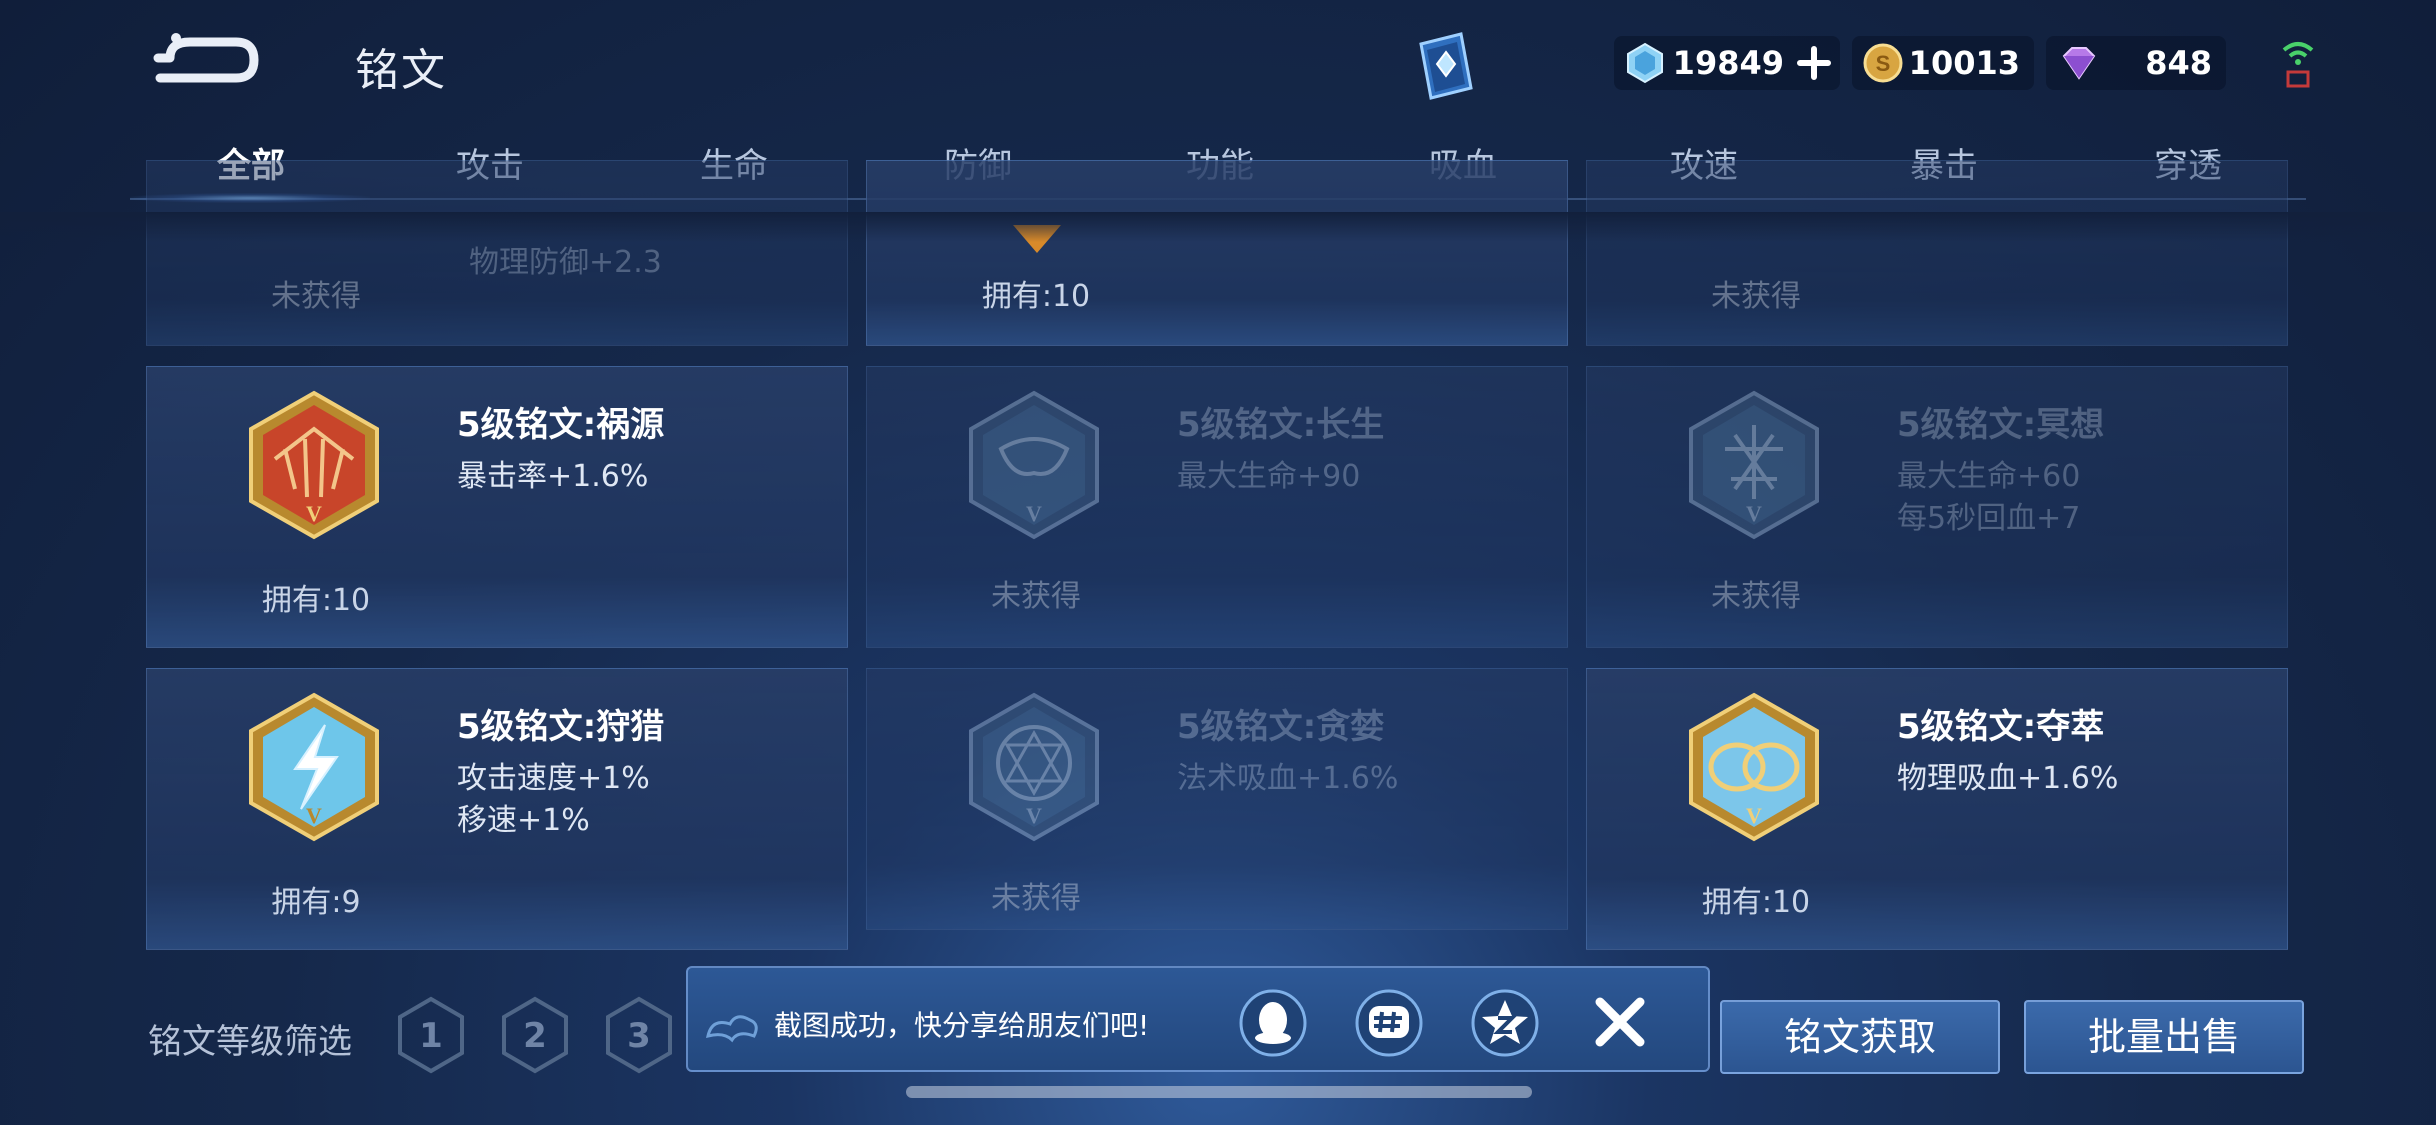 Image resolution: width=2436 pixels, height=1125 pixels. Describe the element at coordinates (553, 476) in the screenshot. I see `card-attr: 暴击率+1.6%` at that location.